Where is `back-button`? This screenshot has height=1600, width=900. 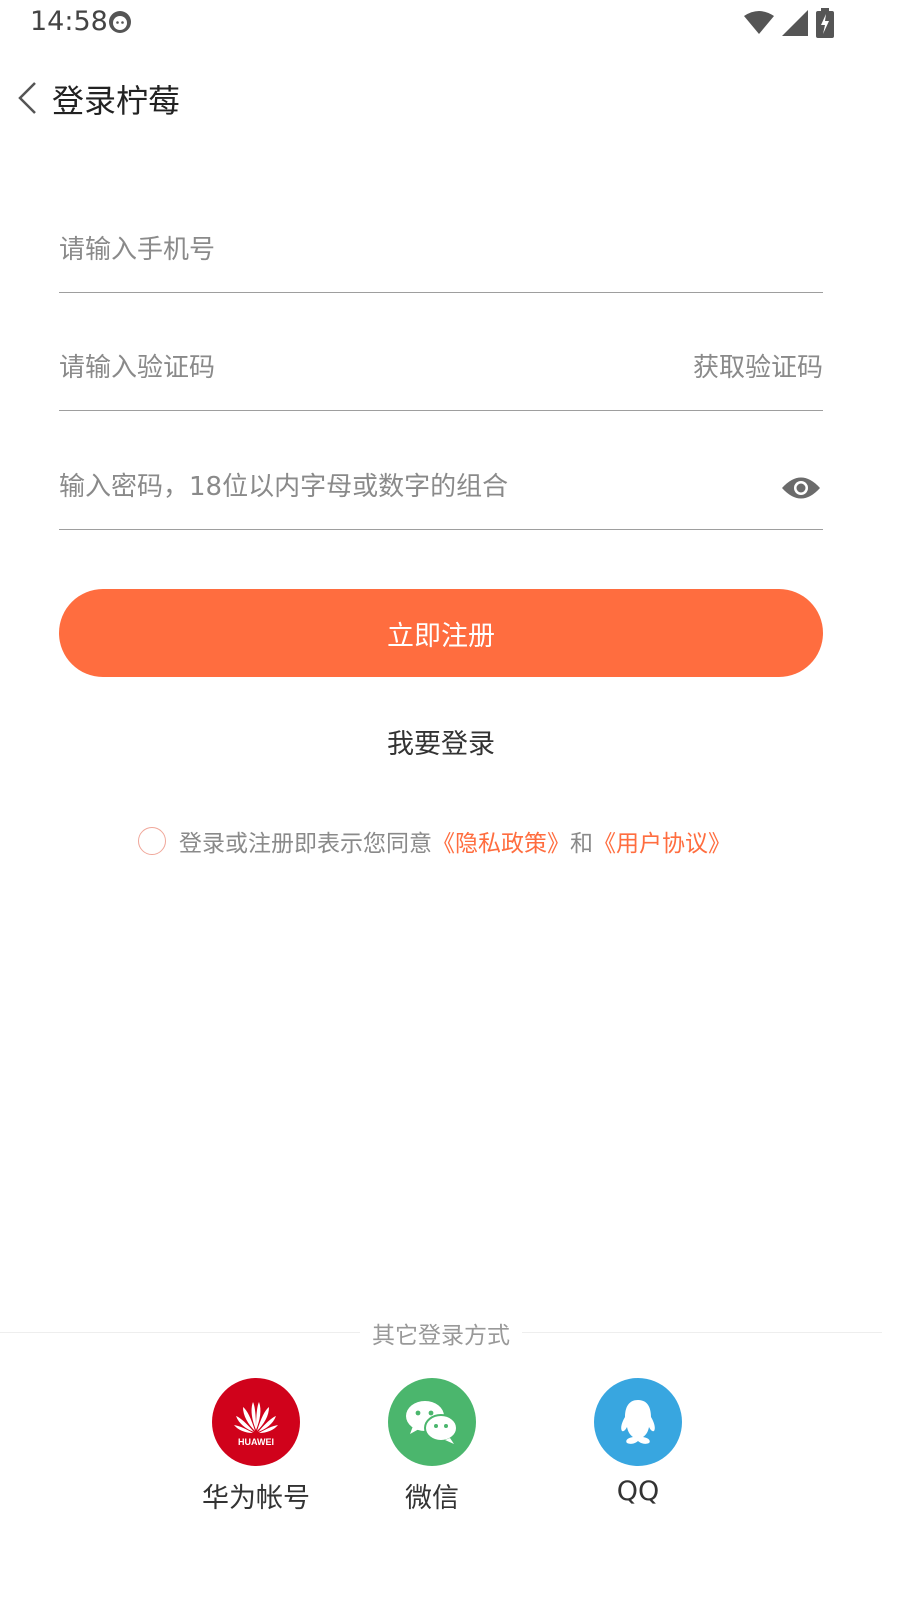
back-button is located at coordinates (27, 98).